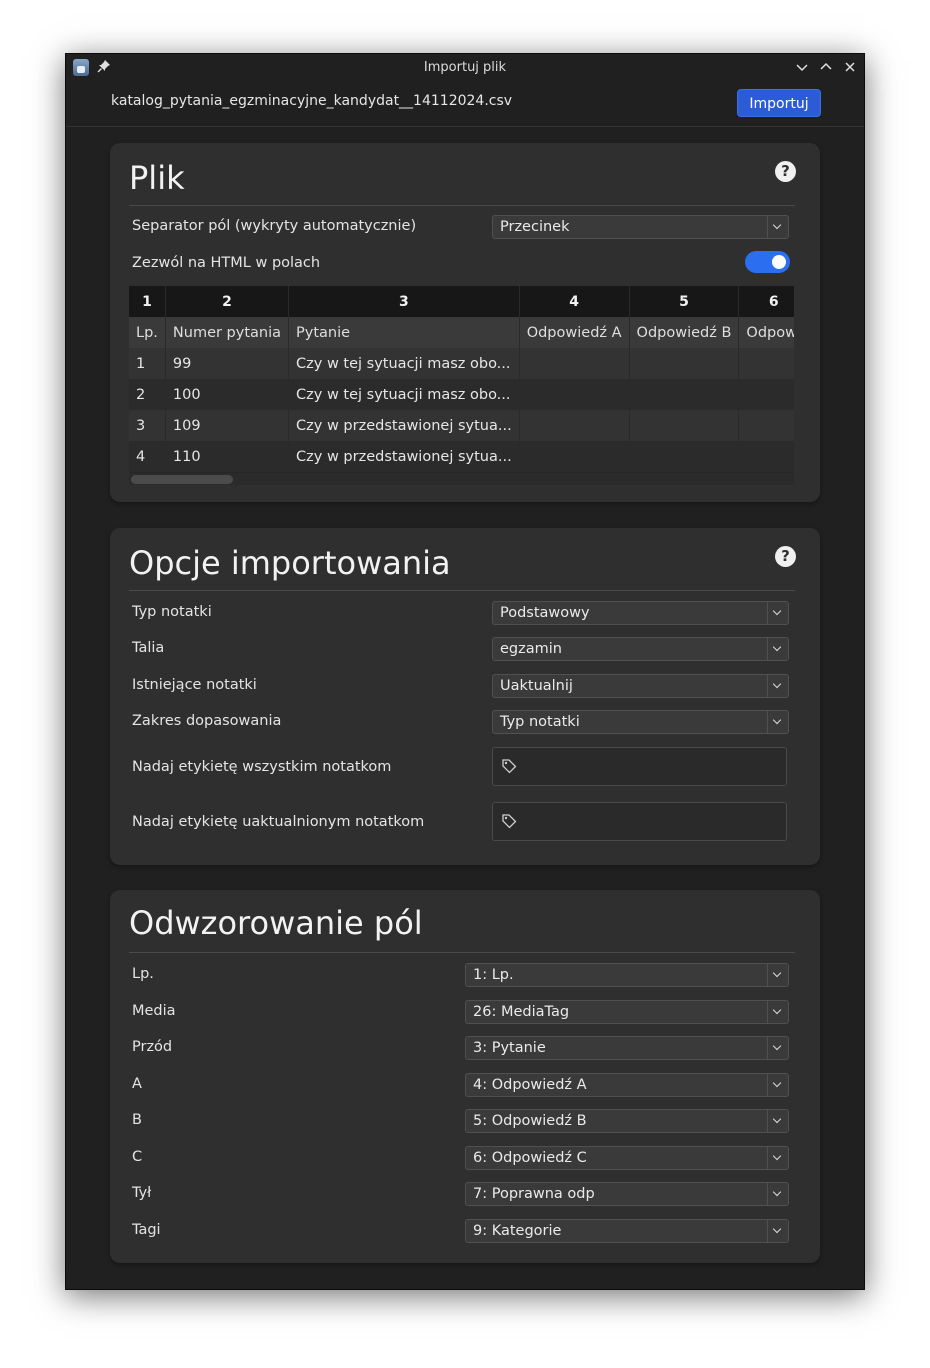 The width and height of the screenshot is (930, 1368). I want to click on field-select-b: 5: Odpowiedź B, so click(627, 1121).